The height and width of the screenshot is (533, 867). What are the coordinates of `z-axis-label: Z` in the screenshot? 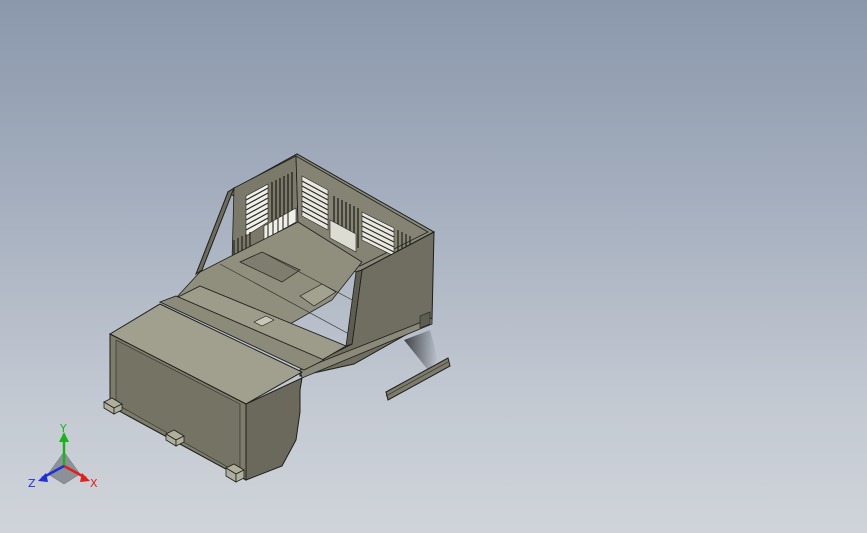 It's located at (32, 483).